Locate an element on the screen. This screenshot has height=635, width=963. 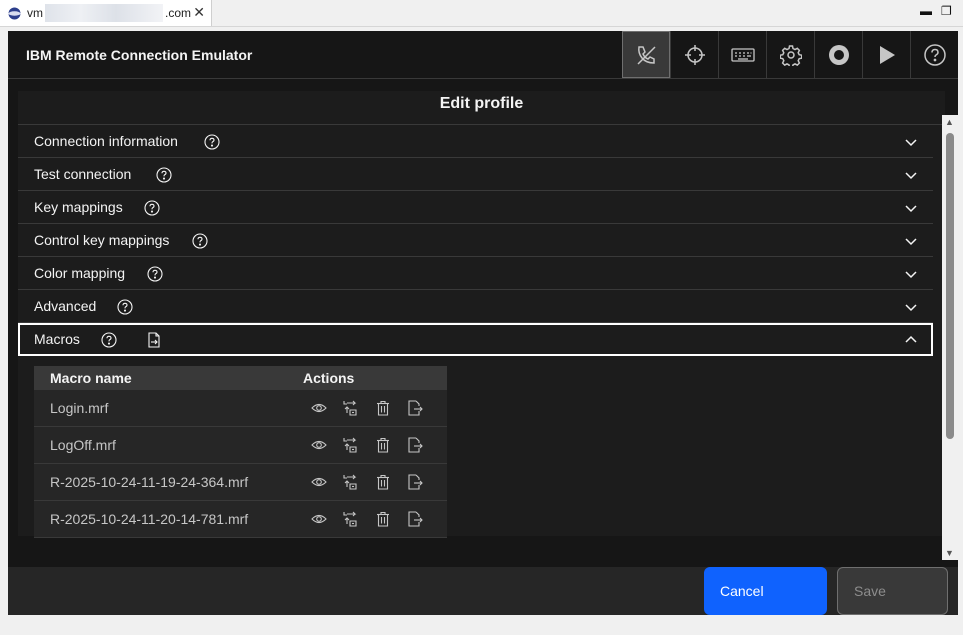
scroll-up-icon: ▲ is located at coordinates (949, 122).